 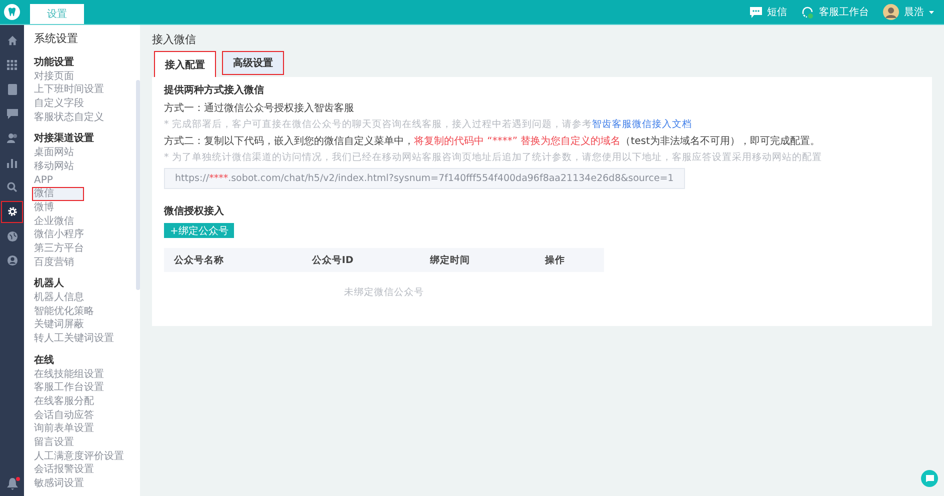 I want to click on tab: 高级设置, so click(x=253, y=63).